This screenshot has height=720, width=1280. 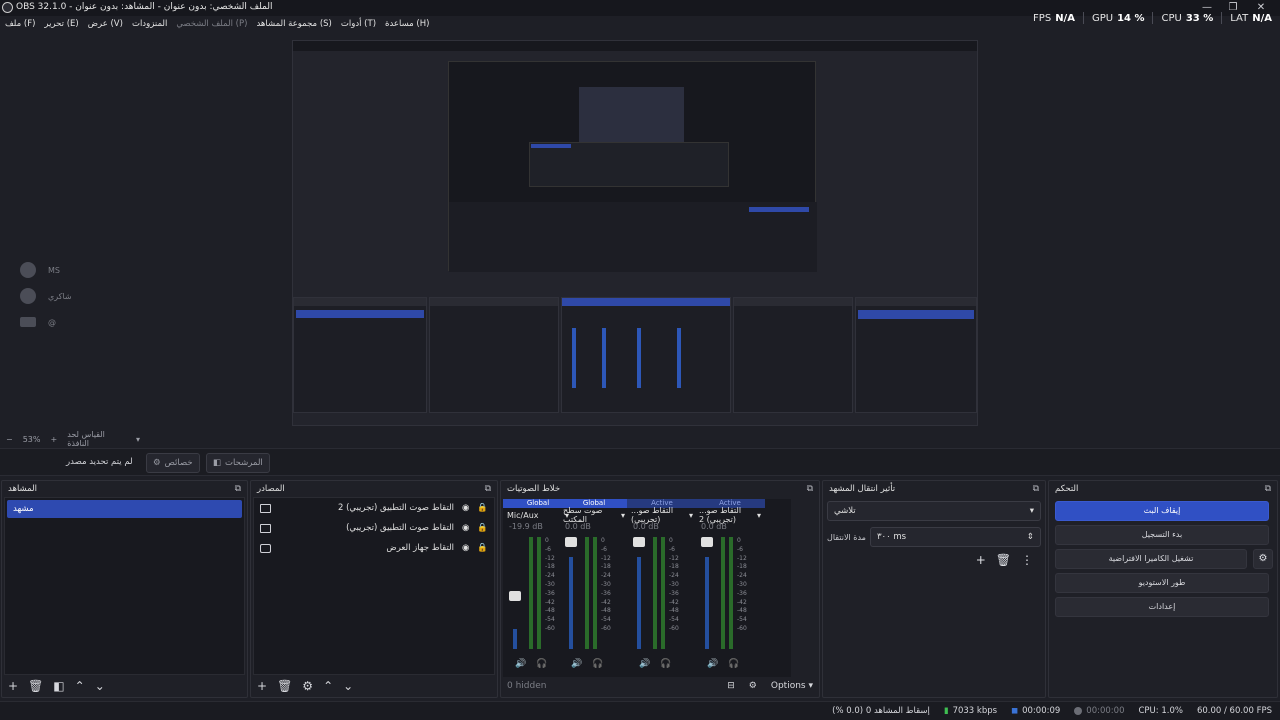 I want to click on avatar, so click(x=28, y=322).